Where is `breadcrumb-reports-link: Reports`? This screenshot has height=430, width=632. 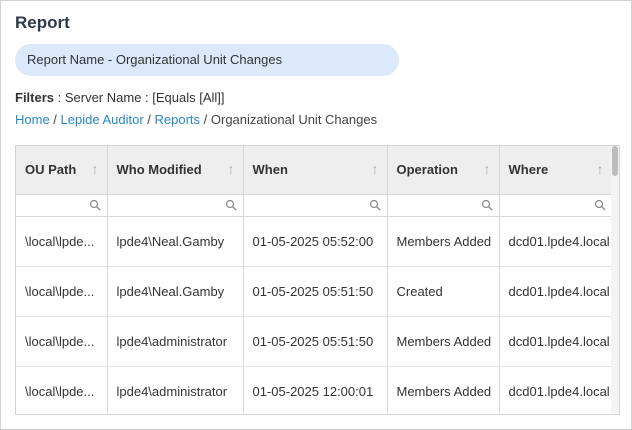 breadcrumb-reports-link: Reports is located at coordinates (178, 119).